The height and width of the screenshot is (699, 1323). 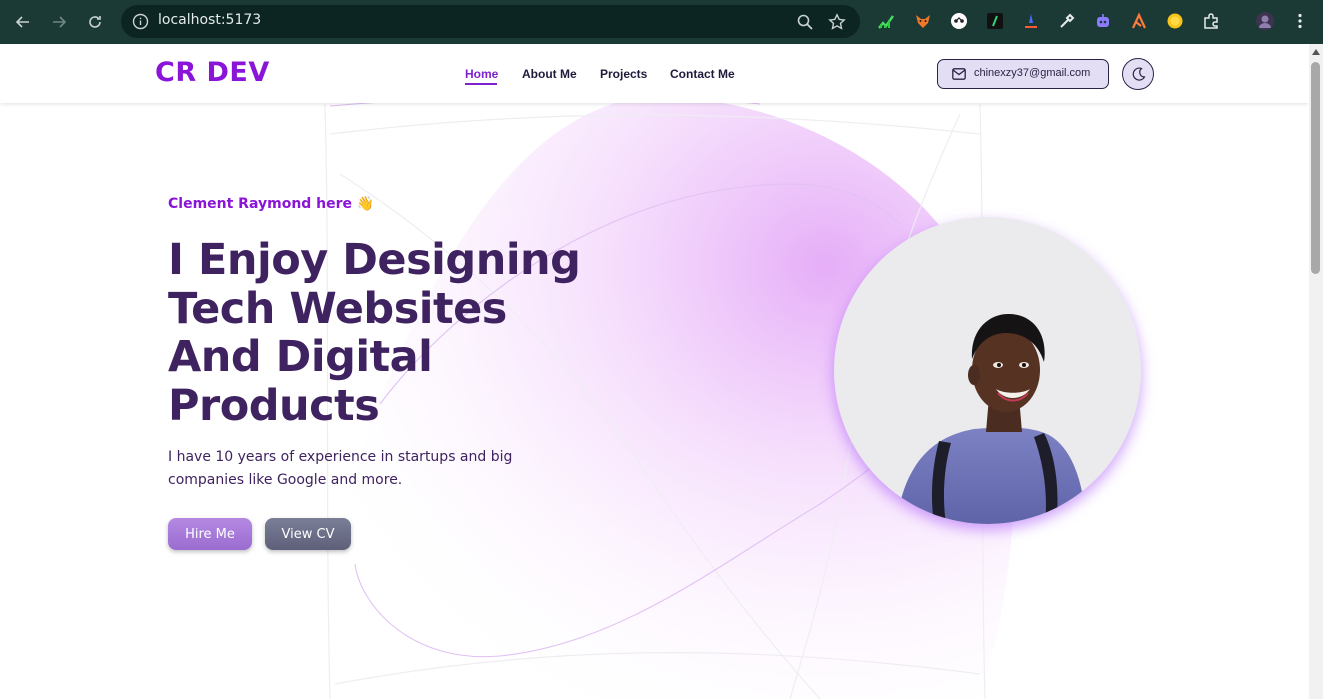 I want to click on profile-avatar-icon, so click(x=1265, y=21).